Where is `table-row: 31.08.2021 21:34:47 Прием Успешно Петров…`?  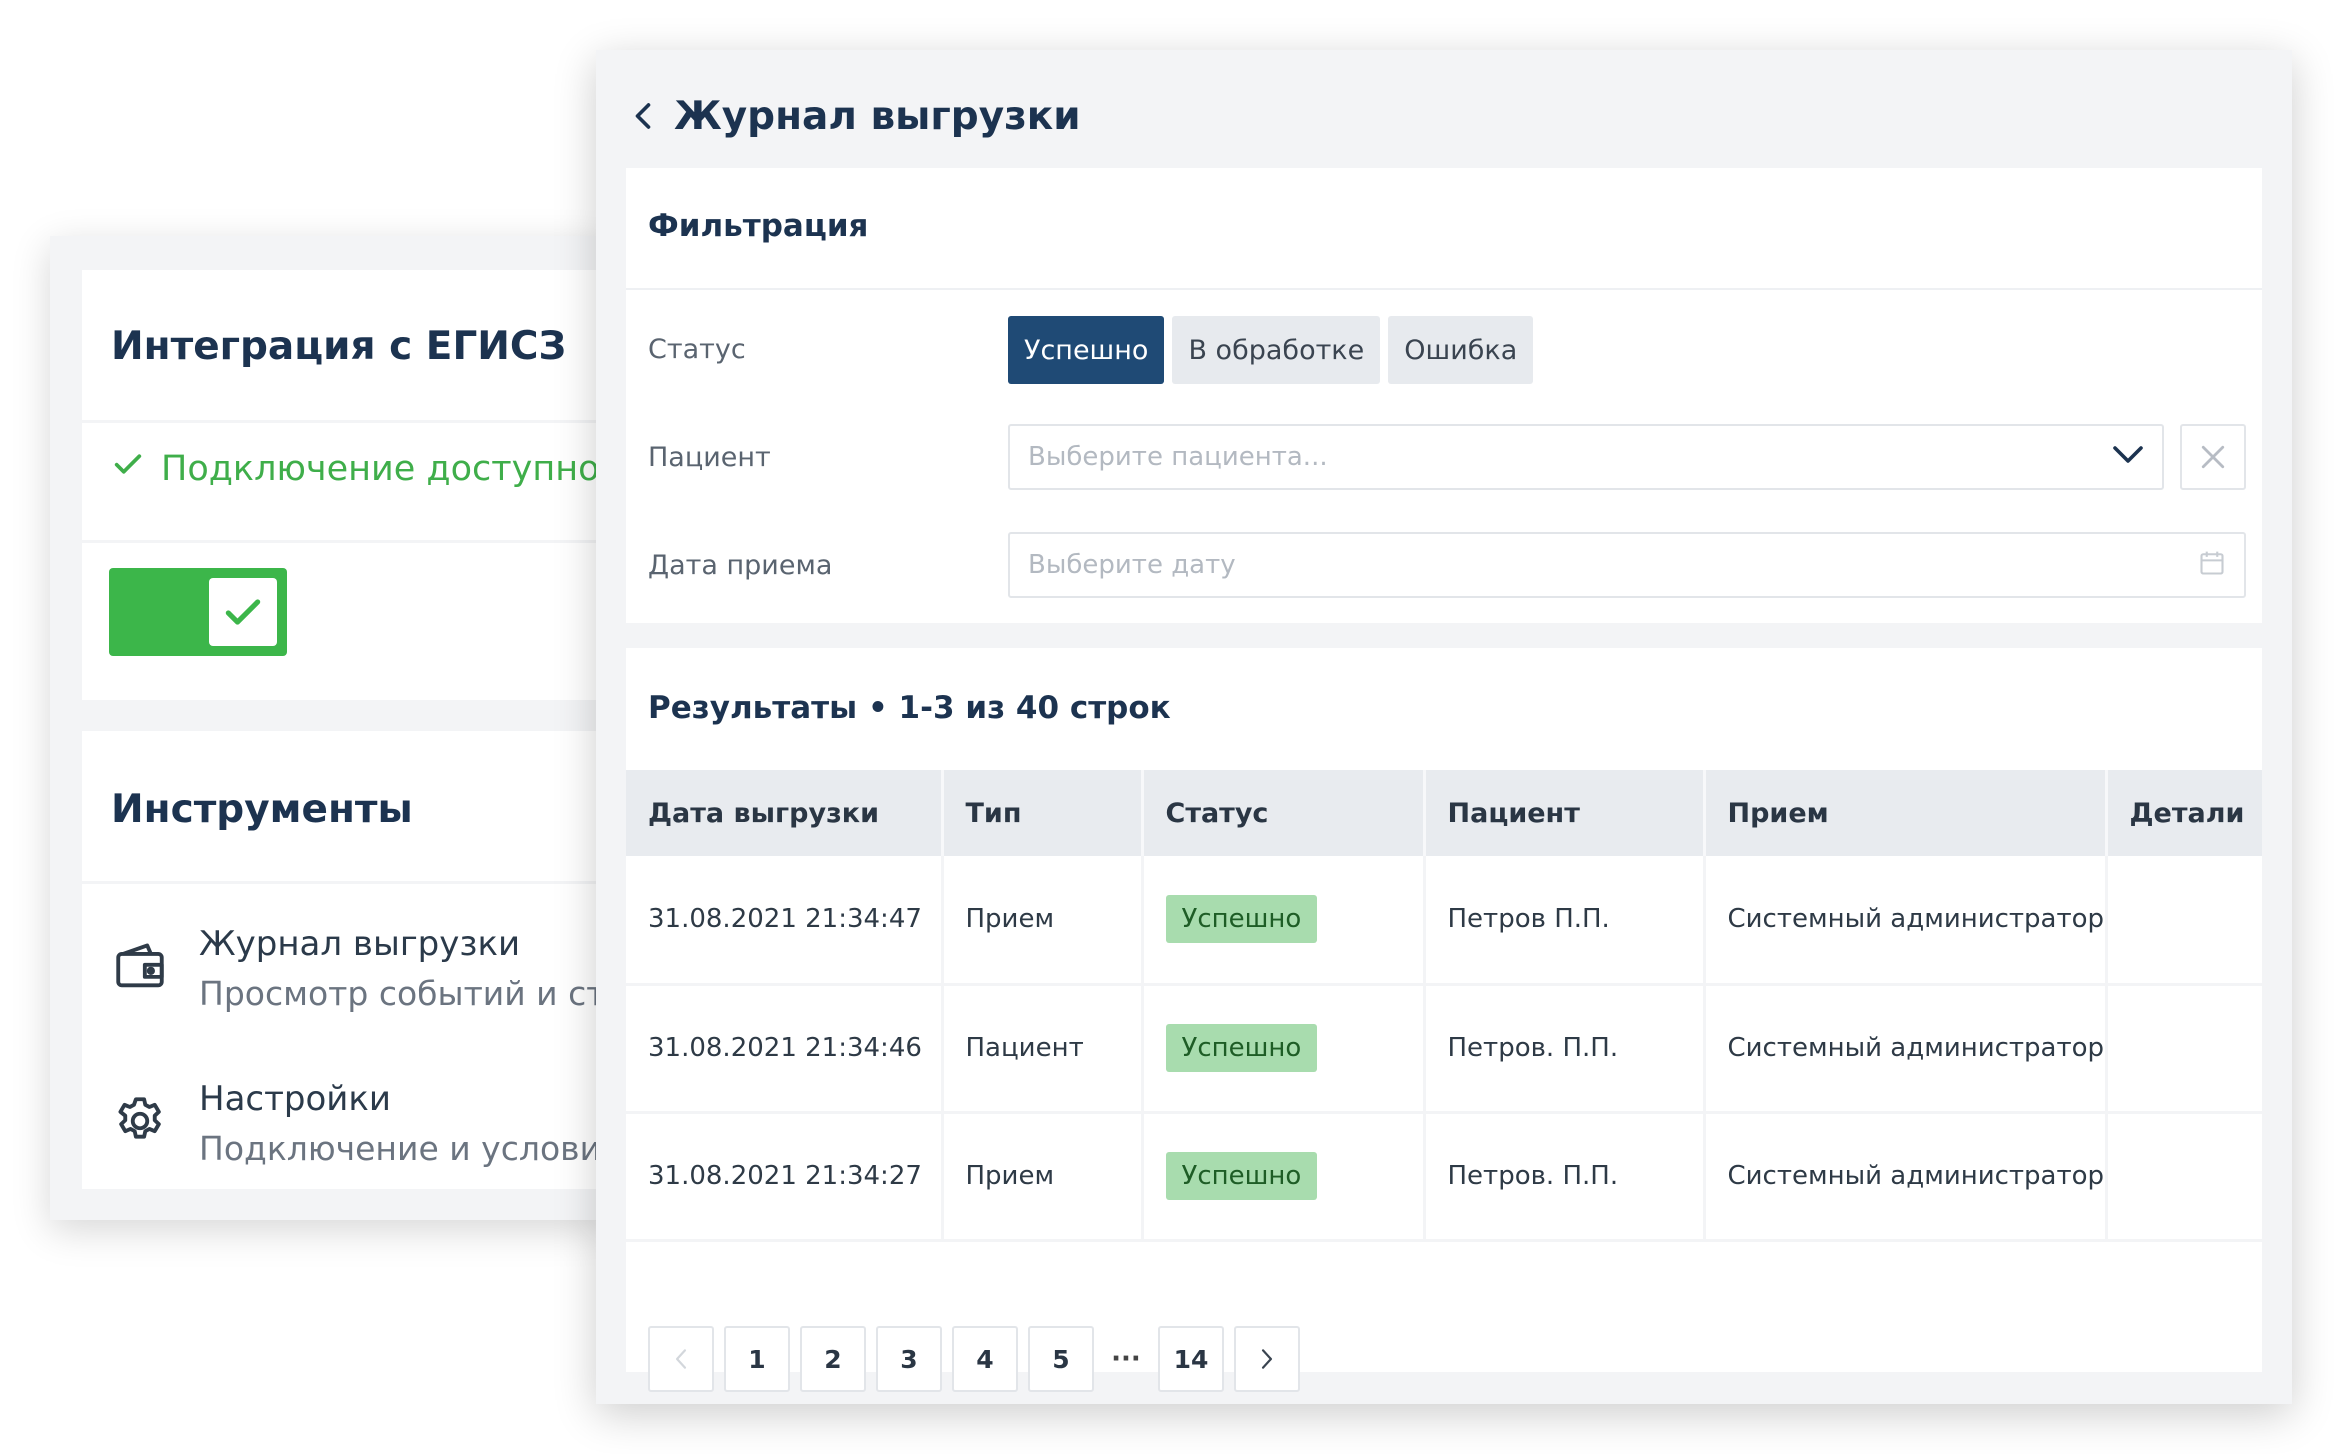 table-row: 31.08.2021 21:34:47 Прием Успешно Петров… is located at coordinates (1444, 921).